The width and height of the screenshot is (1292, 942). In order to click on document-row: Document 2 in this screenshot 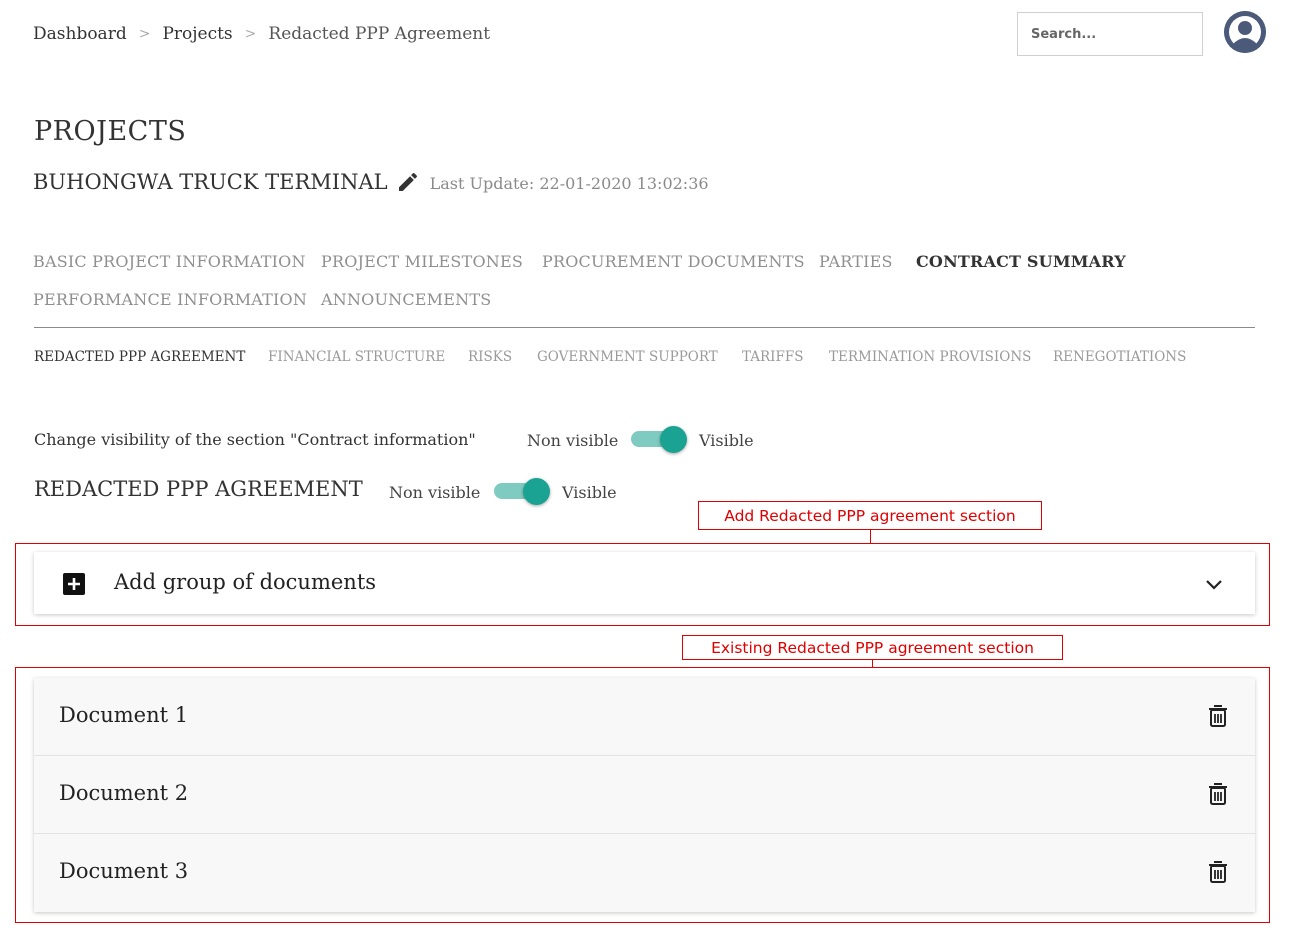, I will do `click(644, 795)`.